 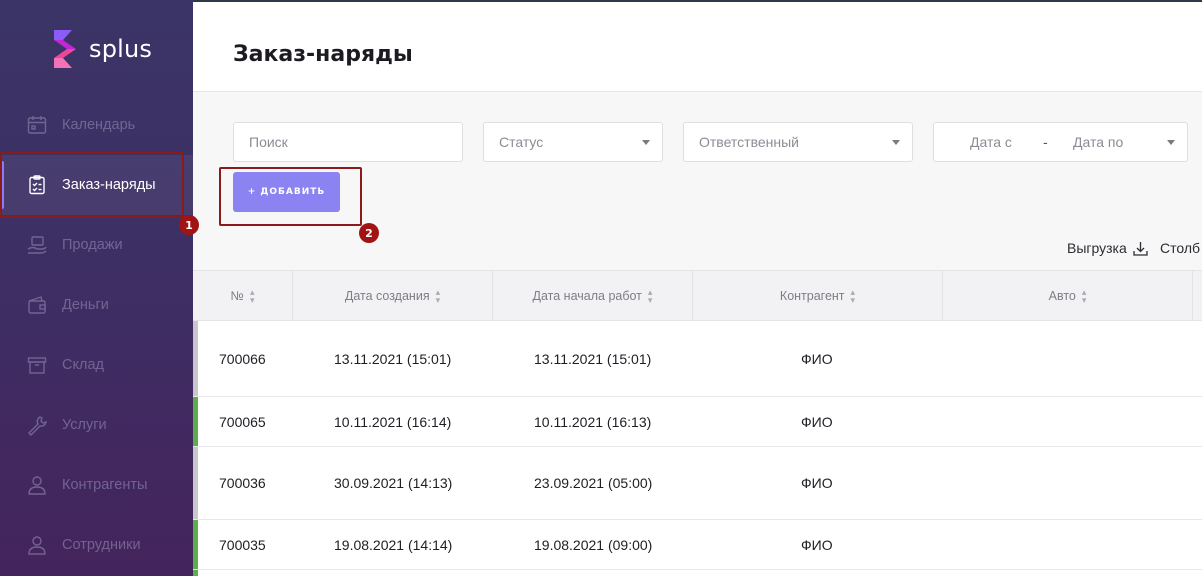 What do you see at coordinates (348, 142) in the screenshot?
I see `search-input: Поиск` at bounding box center [348, 142].